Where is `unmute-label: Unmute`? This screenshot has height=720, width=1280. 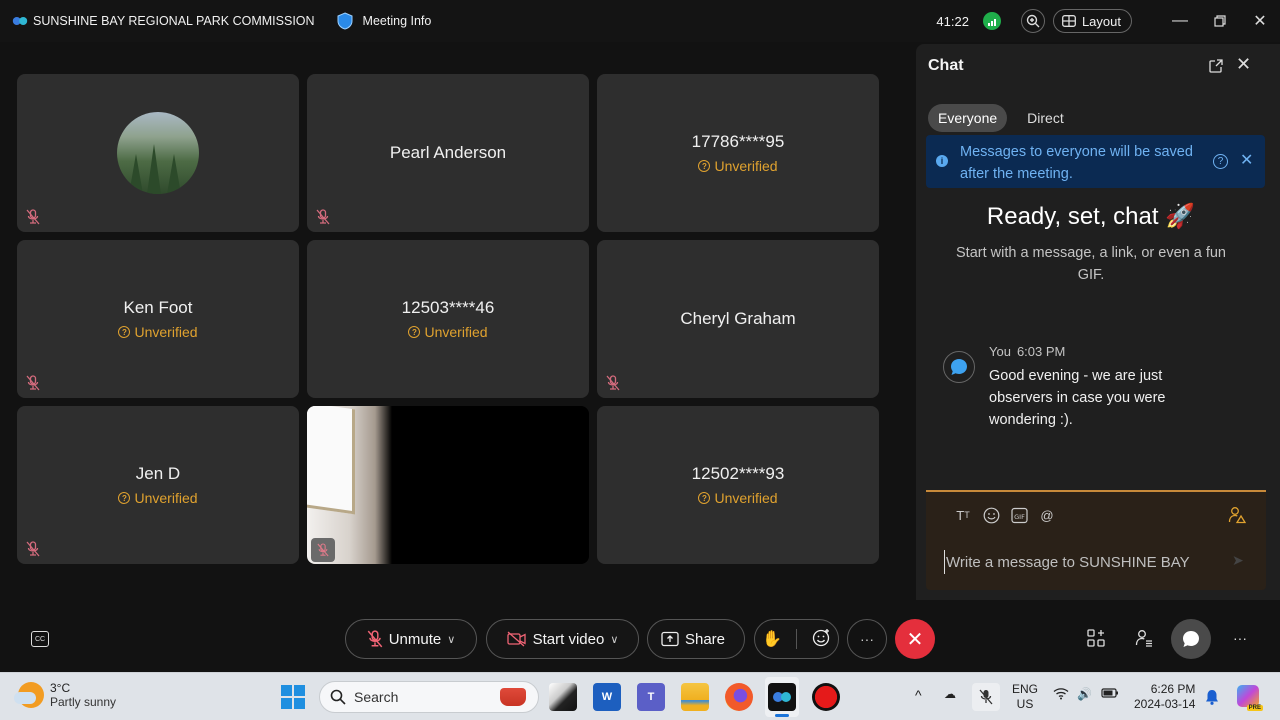
unmute-label: Unmute is located at coordinates (415, 639).